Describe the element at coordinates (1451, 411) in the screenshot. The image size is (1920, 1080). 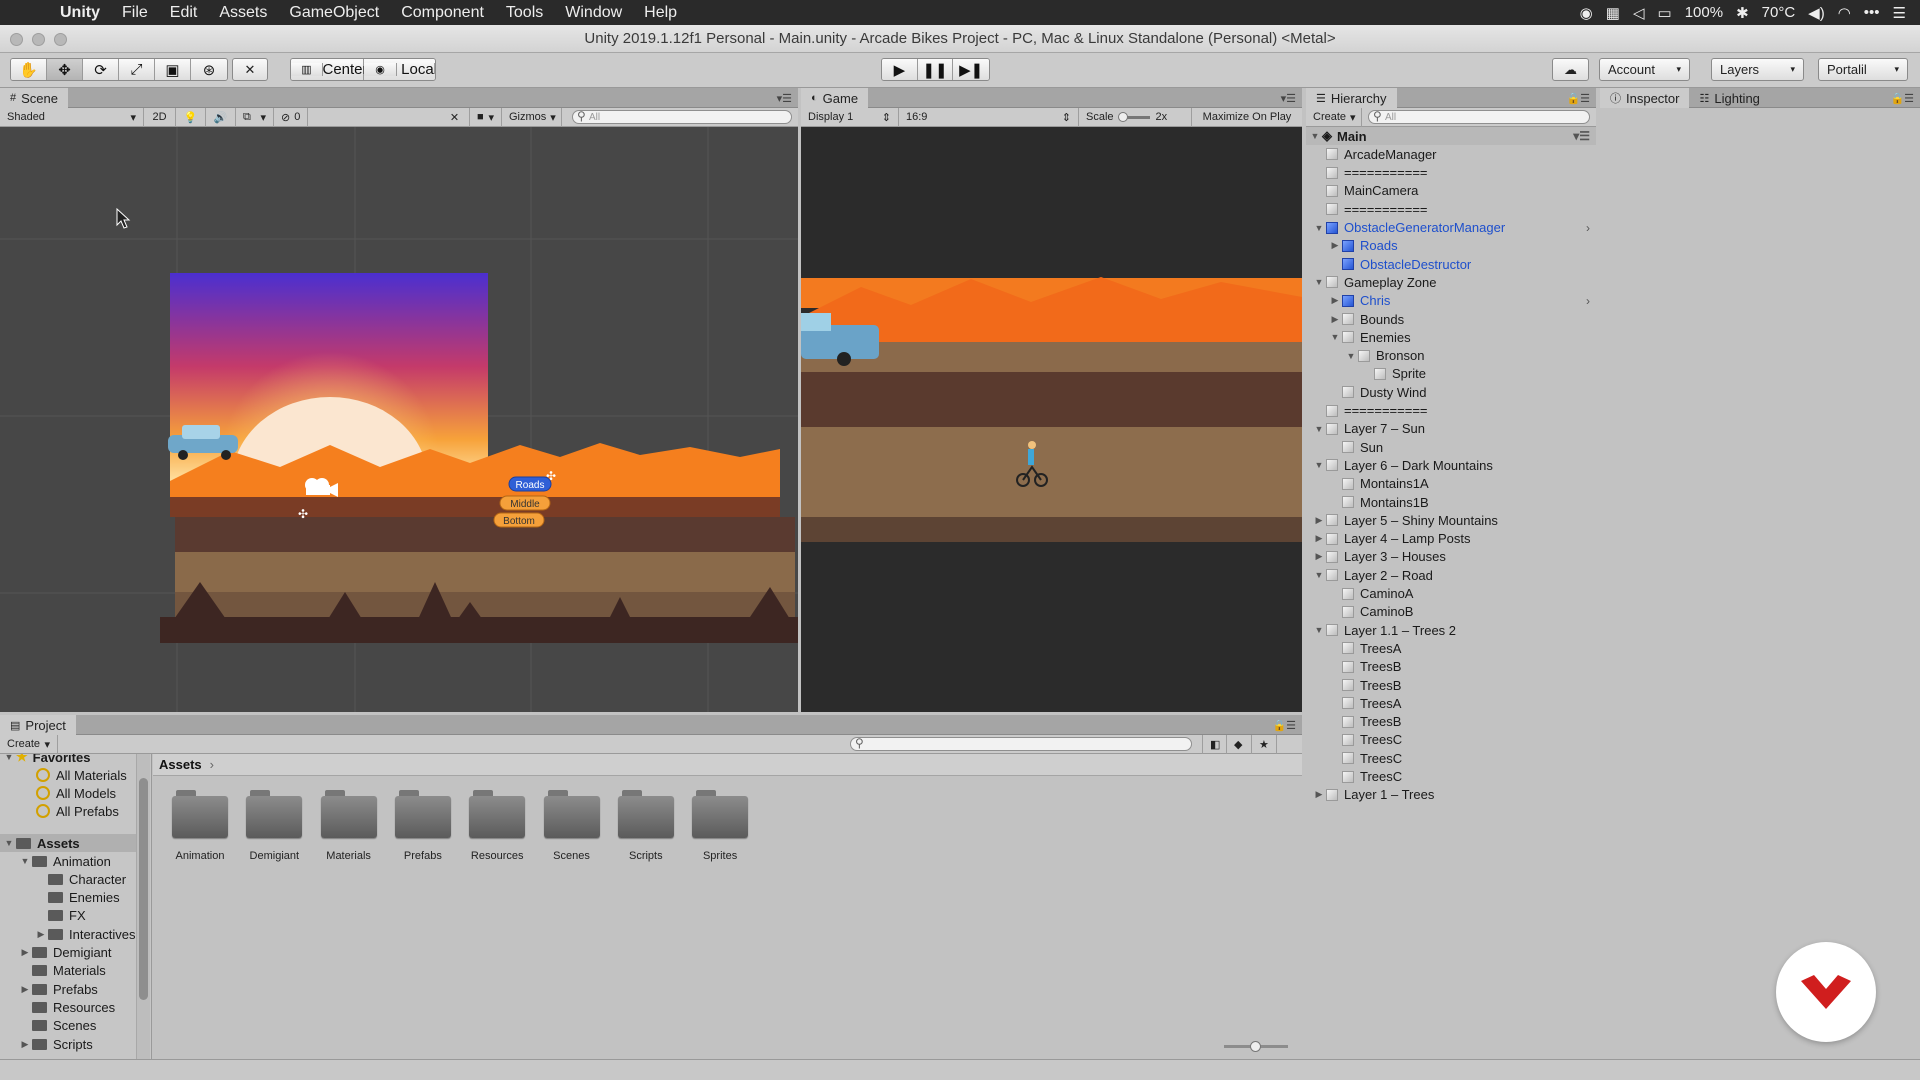
I see `hierarchy-item: ===========` at that location.